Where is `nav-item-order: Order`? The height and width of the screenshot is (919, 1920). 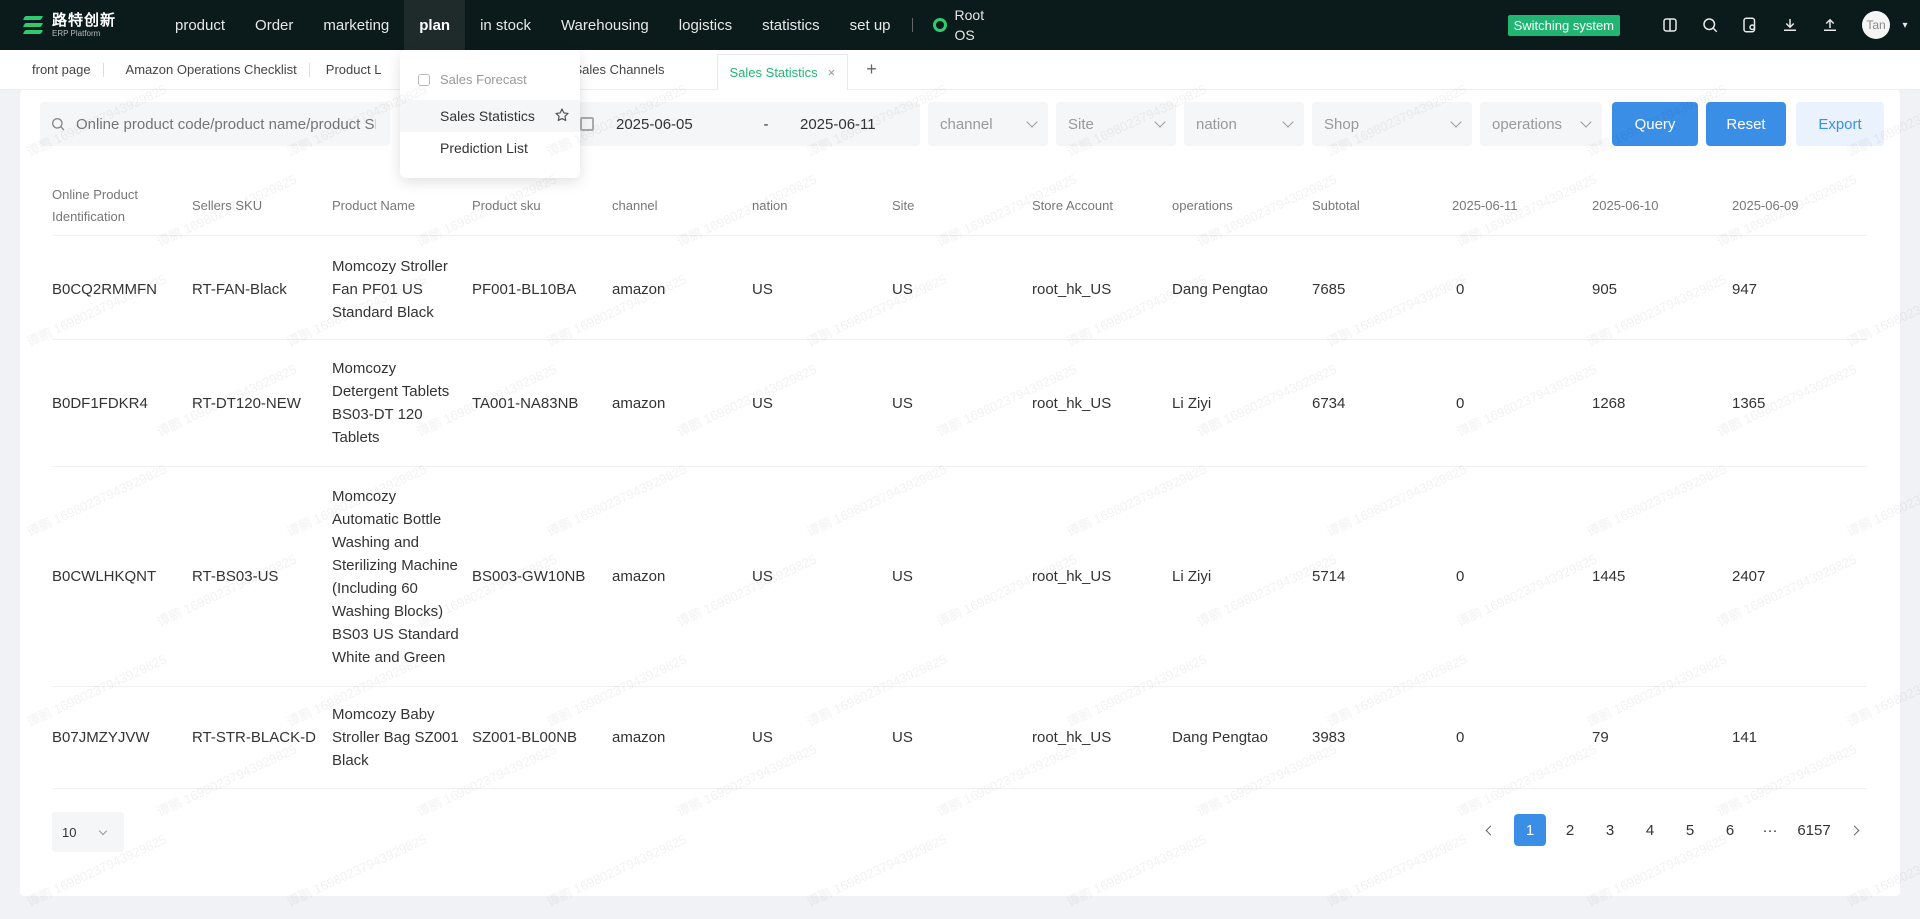 nav-item-order: Order is located at coordinates (274, 25).